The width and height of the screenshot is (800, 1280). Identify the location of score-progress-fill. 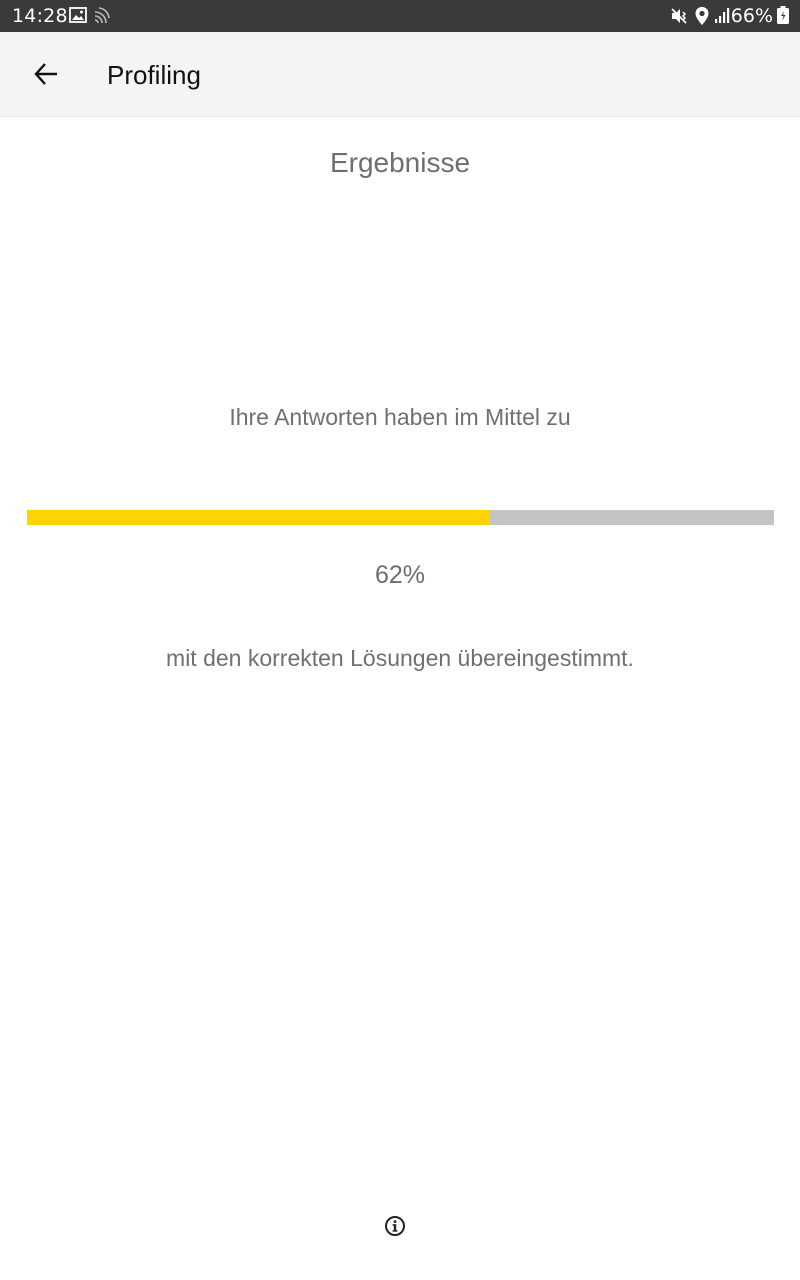
(259, 517).